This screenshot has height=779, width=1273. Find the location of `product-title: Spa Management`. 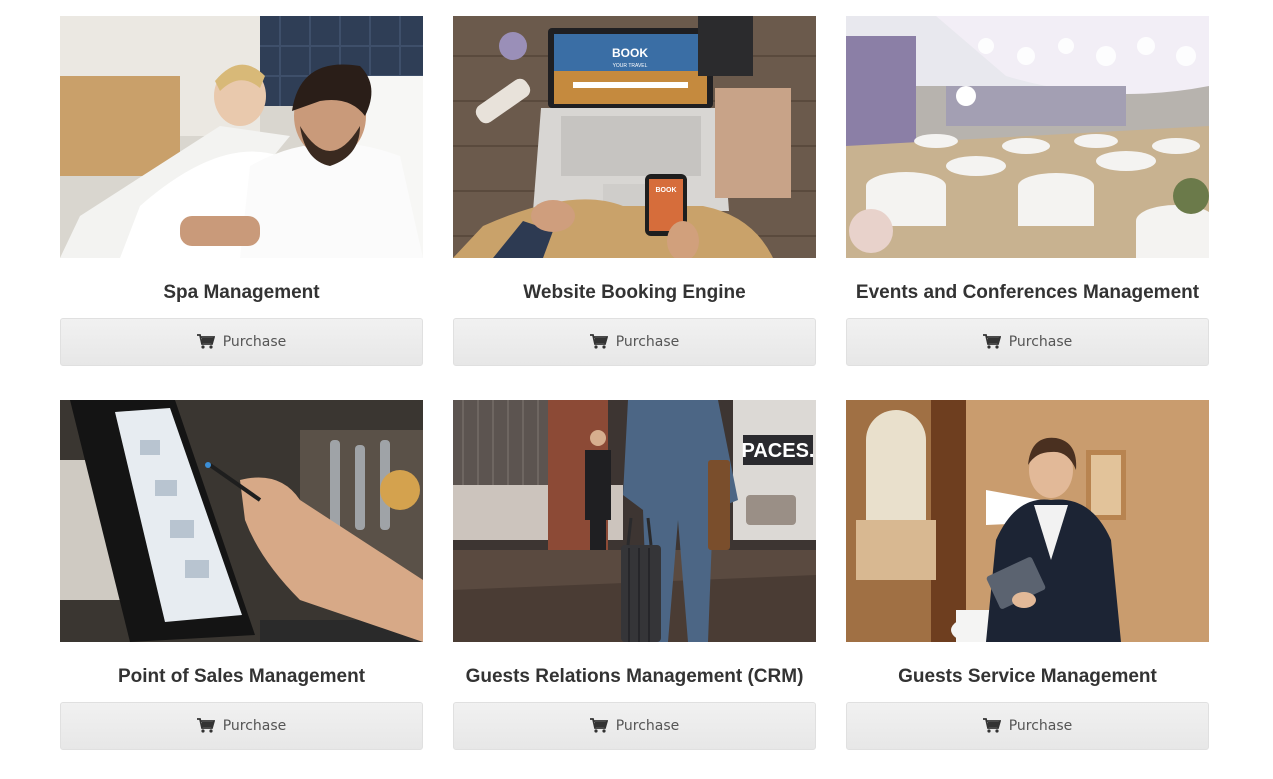

product-title: Spa Management is located at coordinates (241, 293).